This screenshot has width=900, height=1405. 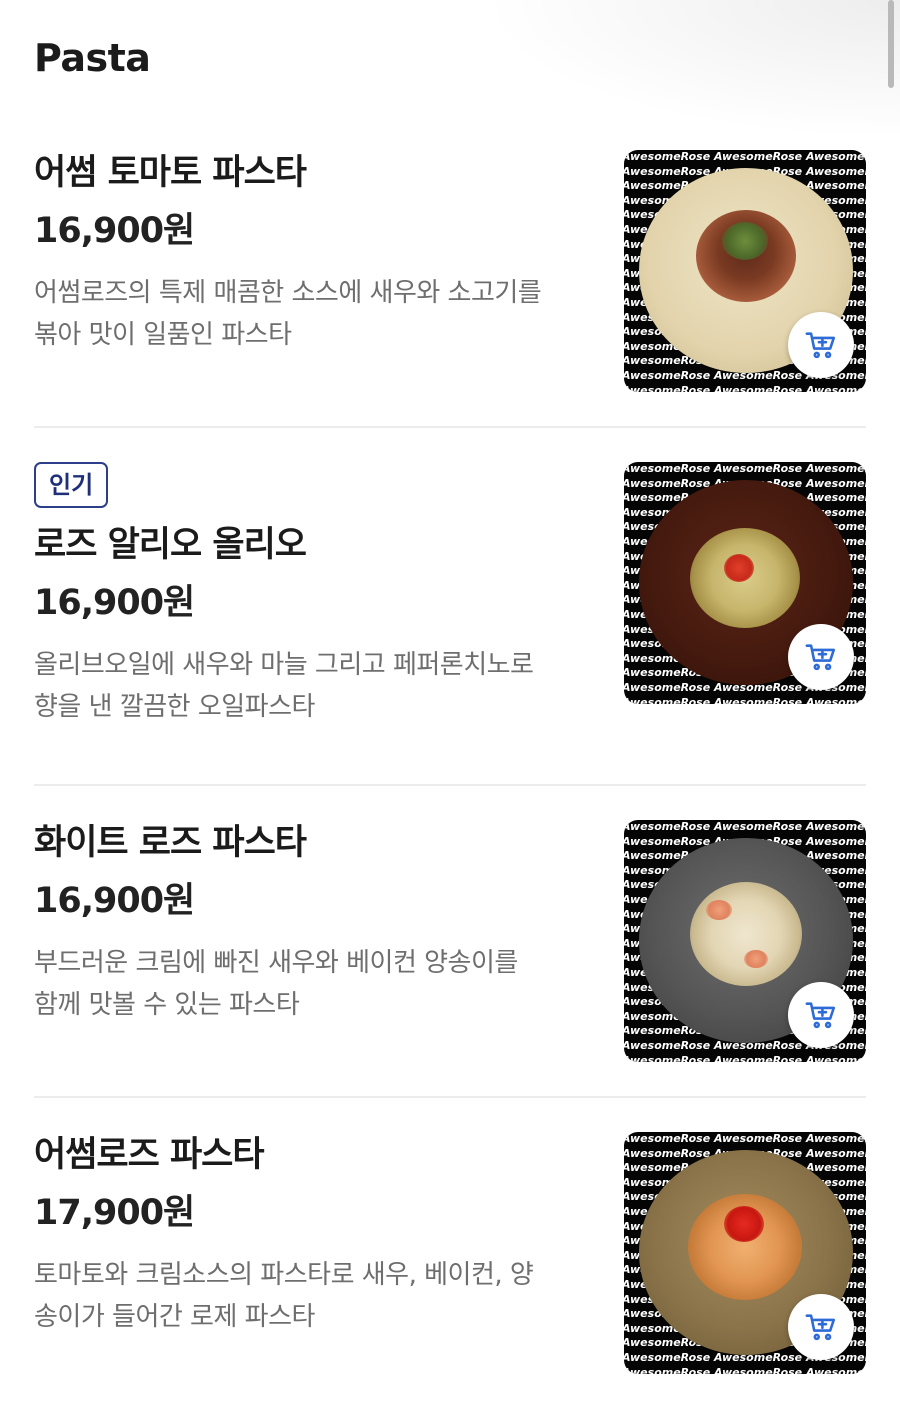 I want to click on section-title: Pasta, so click(x=92, y=58).